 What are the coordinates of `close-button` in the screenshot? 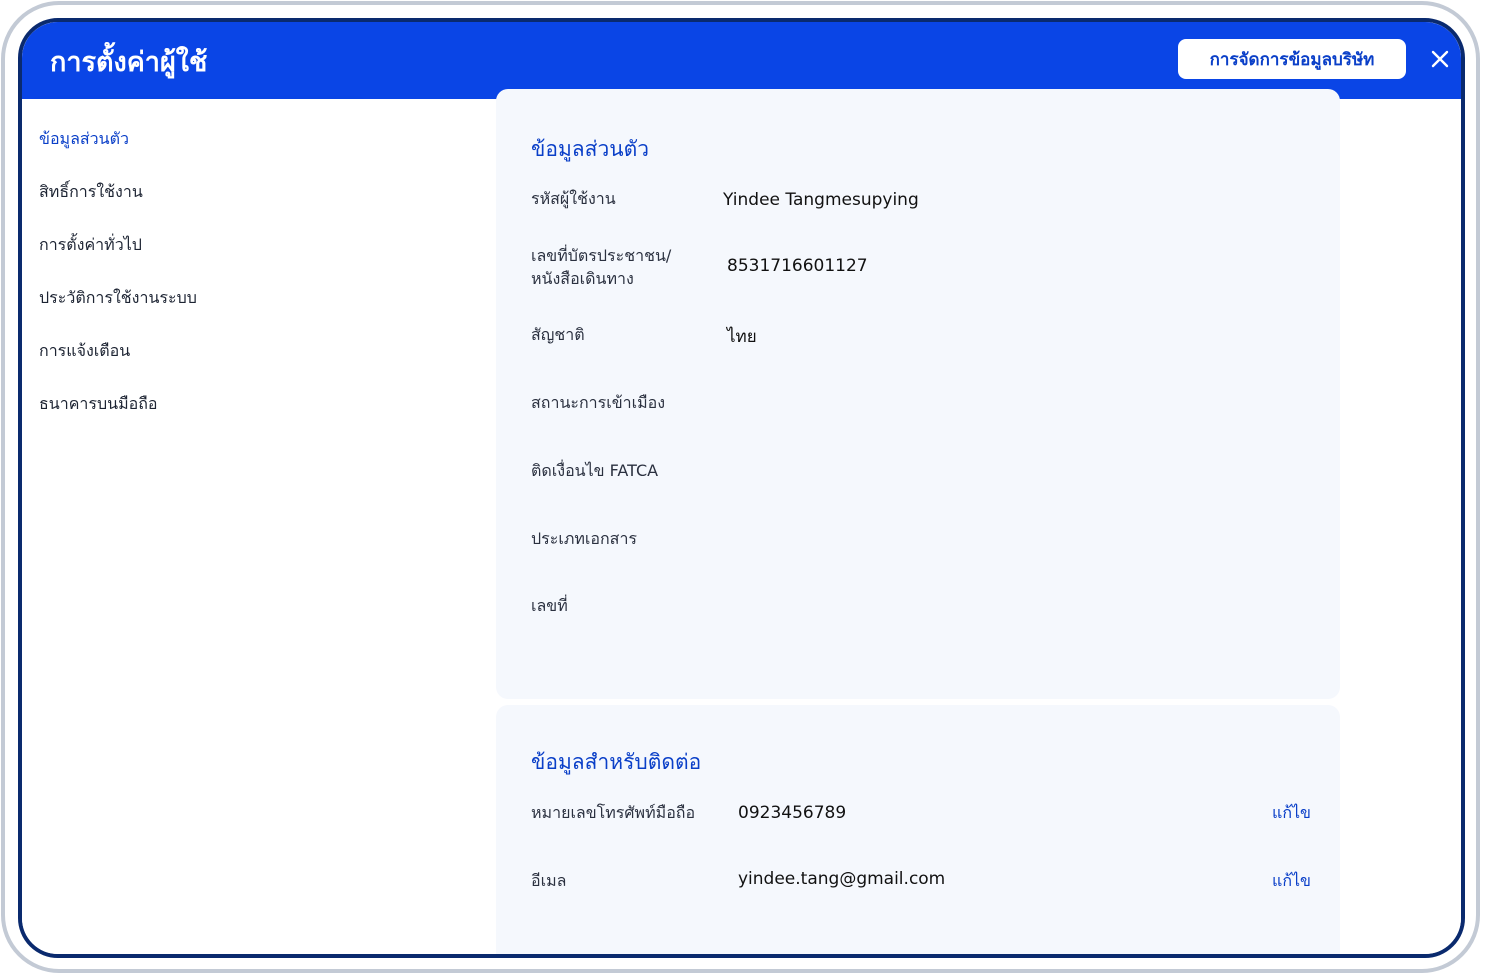 It's located at (1440, 59).